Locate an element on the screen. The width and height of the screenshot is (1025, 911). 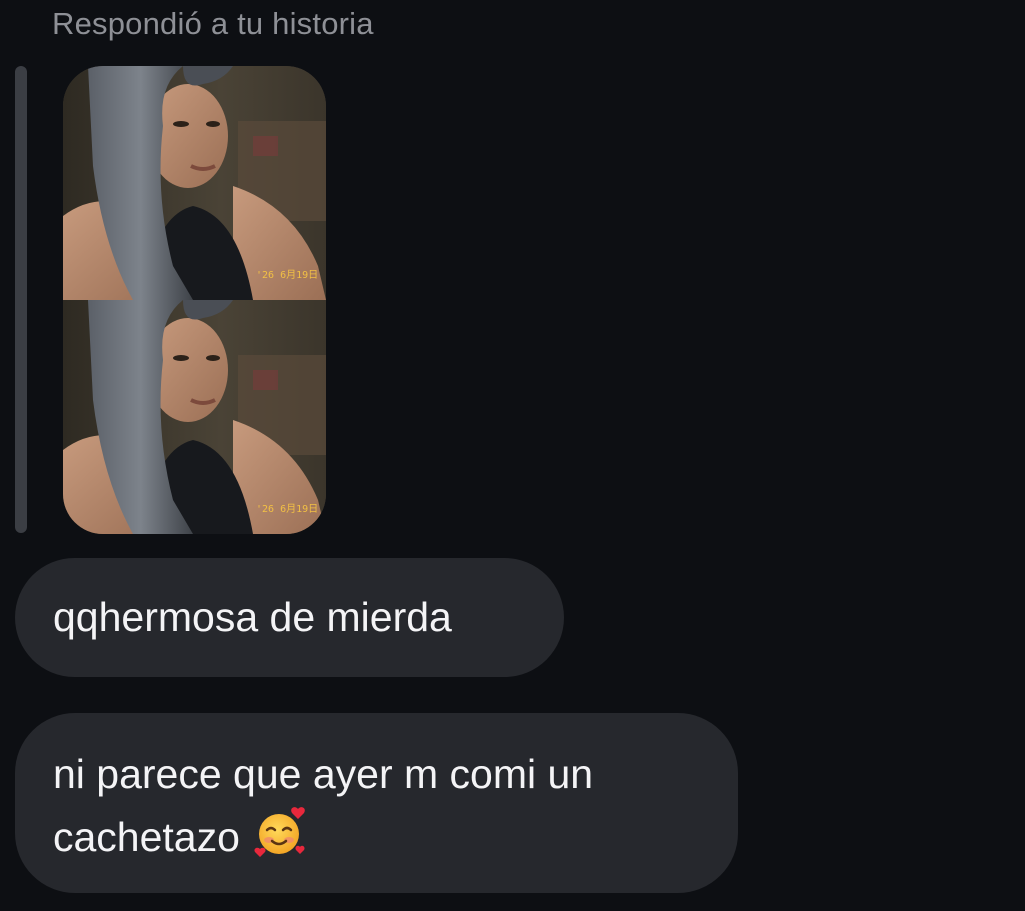
reply-quote-bar is located at coordinates (21, 299).